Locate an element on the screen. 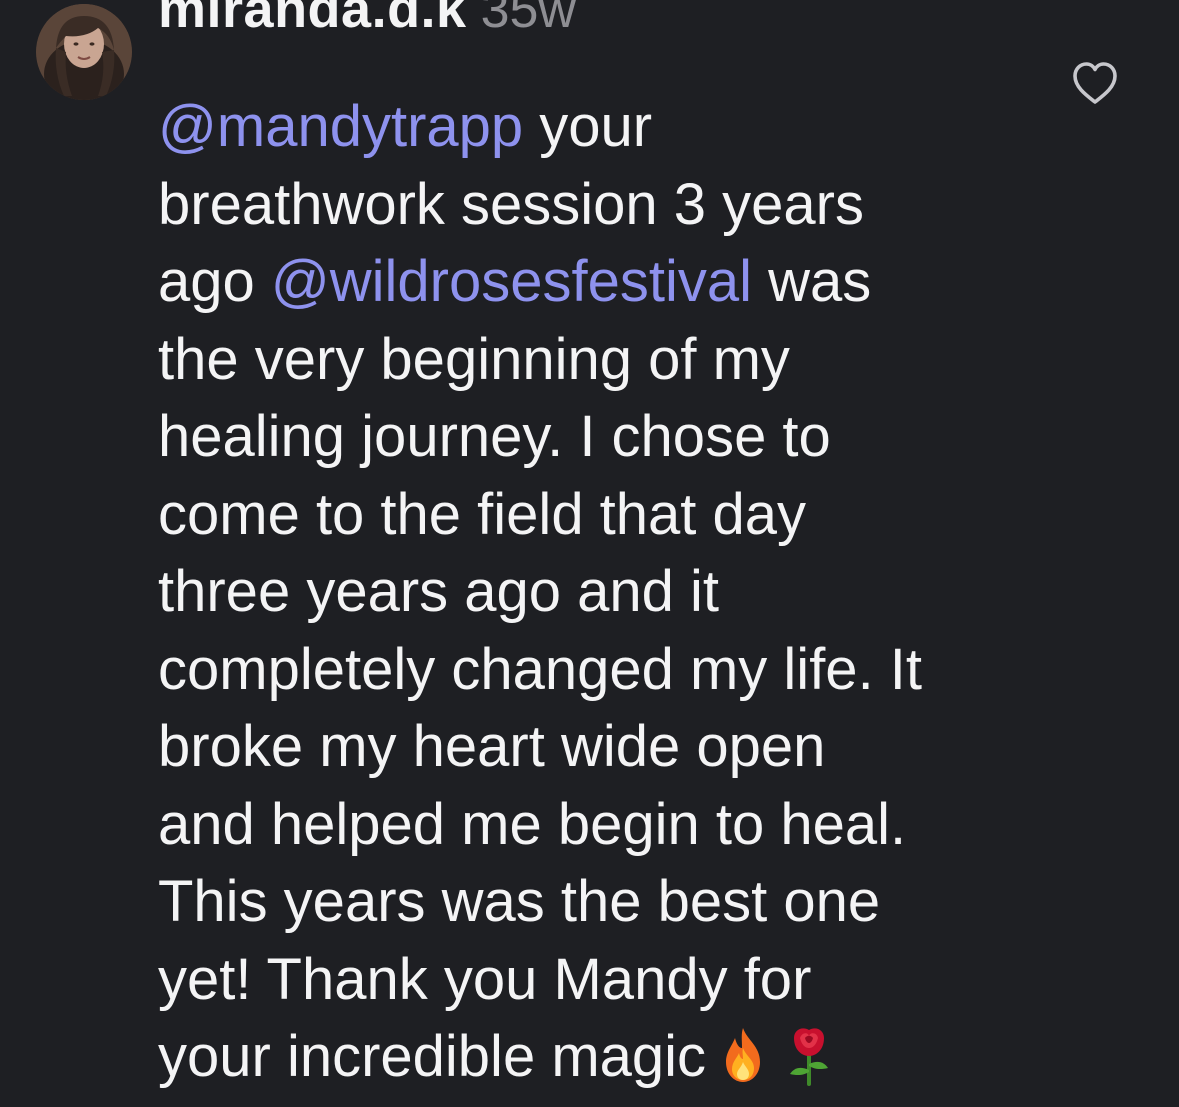  comment-line: healing journey. I chose to is located at coordinates (603, 437).